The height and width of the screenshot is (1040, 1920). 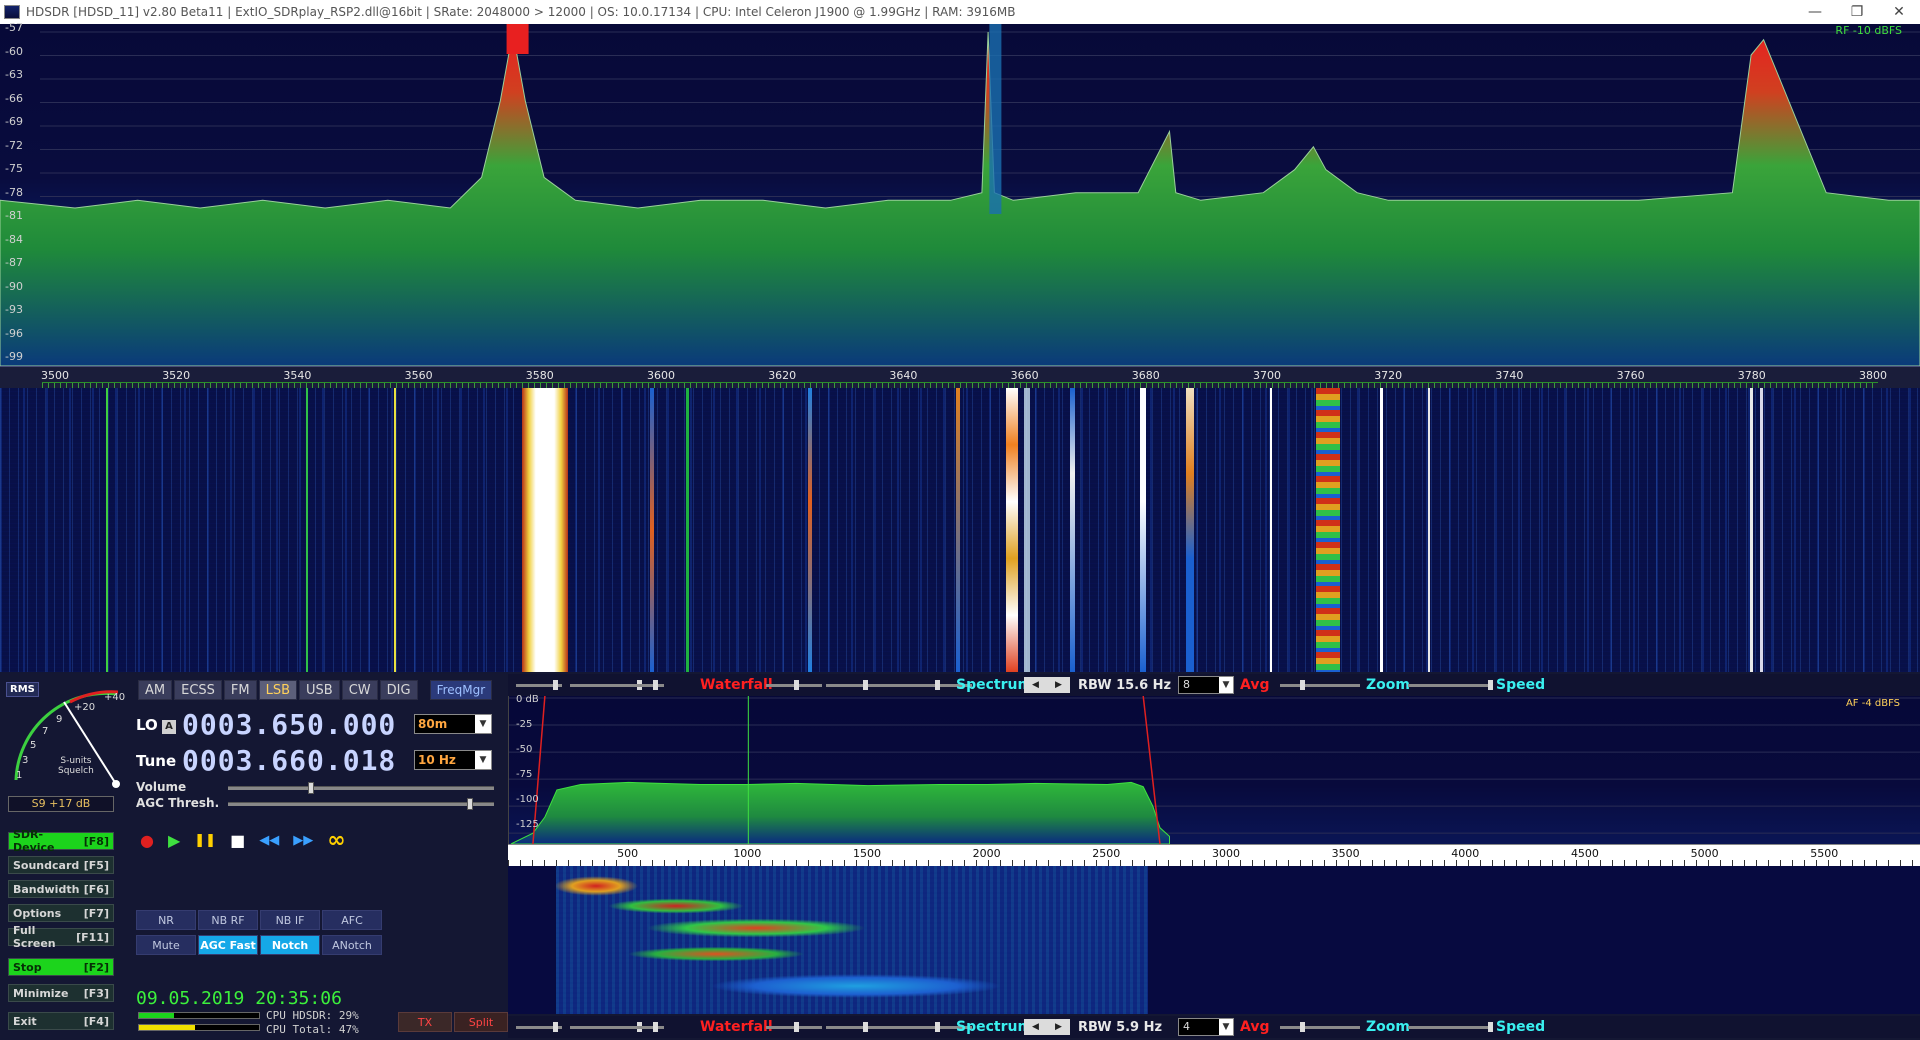 I want to click on pause-button: ❚❚, so click(x=205, y=840).